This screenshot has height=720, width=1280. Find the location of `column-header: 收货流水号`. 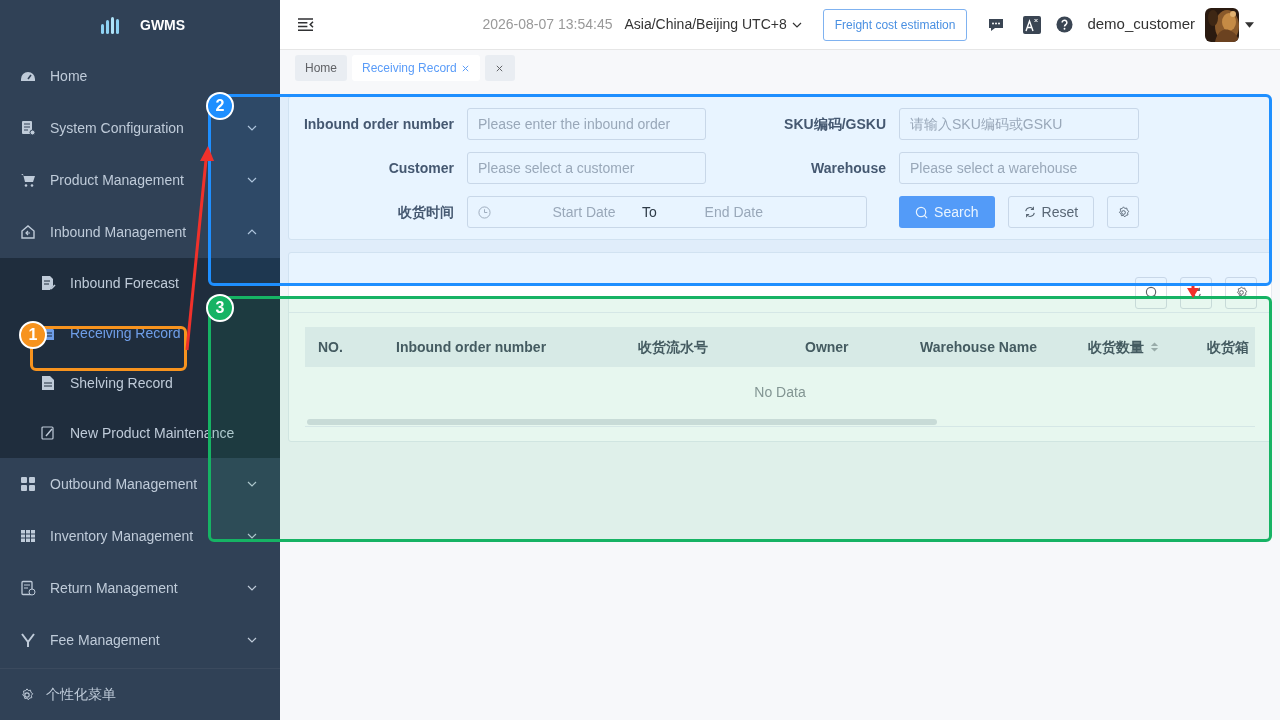

column-header: 收货流水号 is located at coordinates (673, 347).